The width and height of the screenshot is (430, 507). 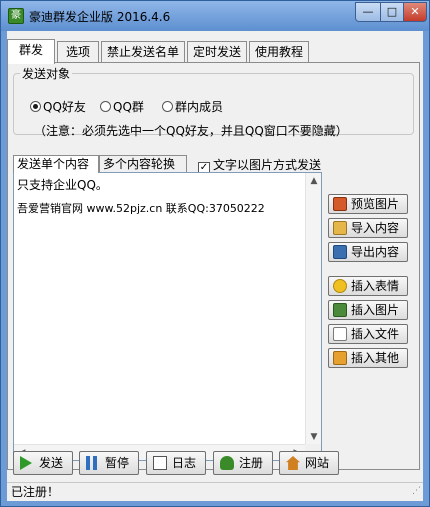 What do you see at coordinates (46, 73) in the screenshot?
I see `send-target-title: 发送对象` at bounding box center [46, 73].